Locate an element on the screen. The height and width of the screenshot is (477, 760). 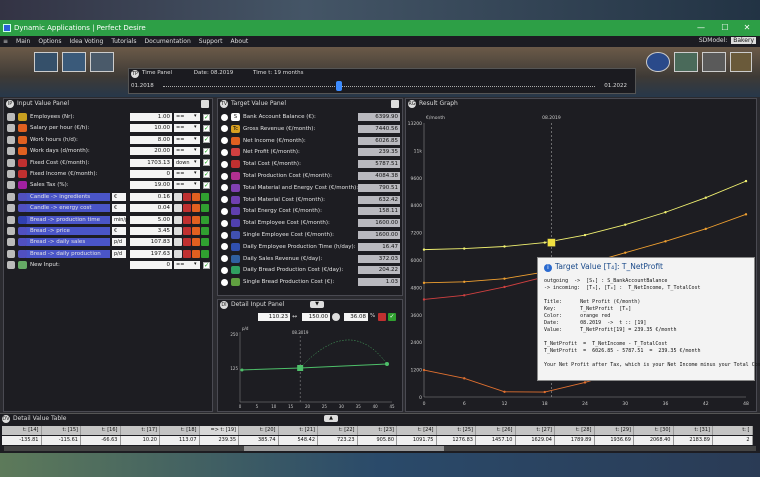
menu-about: About is located at coordinates (239, 41).